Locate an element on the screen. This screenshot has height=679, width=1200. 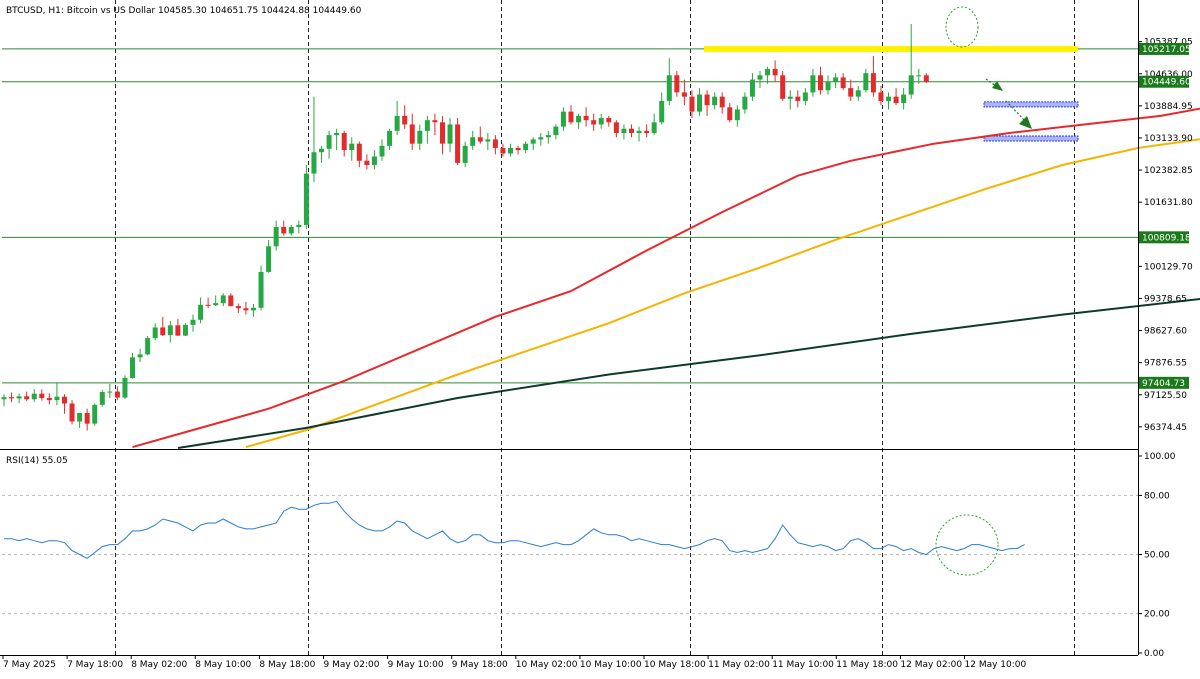
price-tick-label: 99378.65 is located at coordinates (1165, 299).